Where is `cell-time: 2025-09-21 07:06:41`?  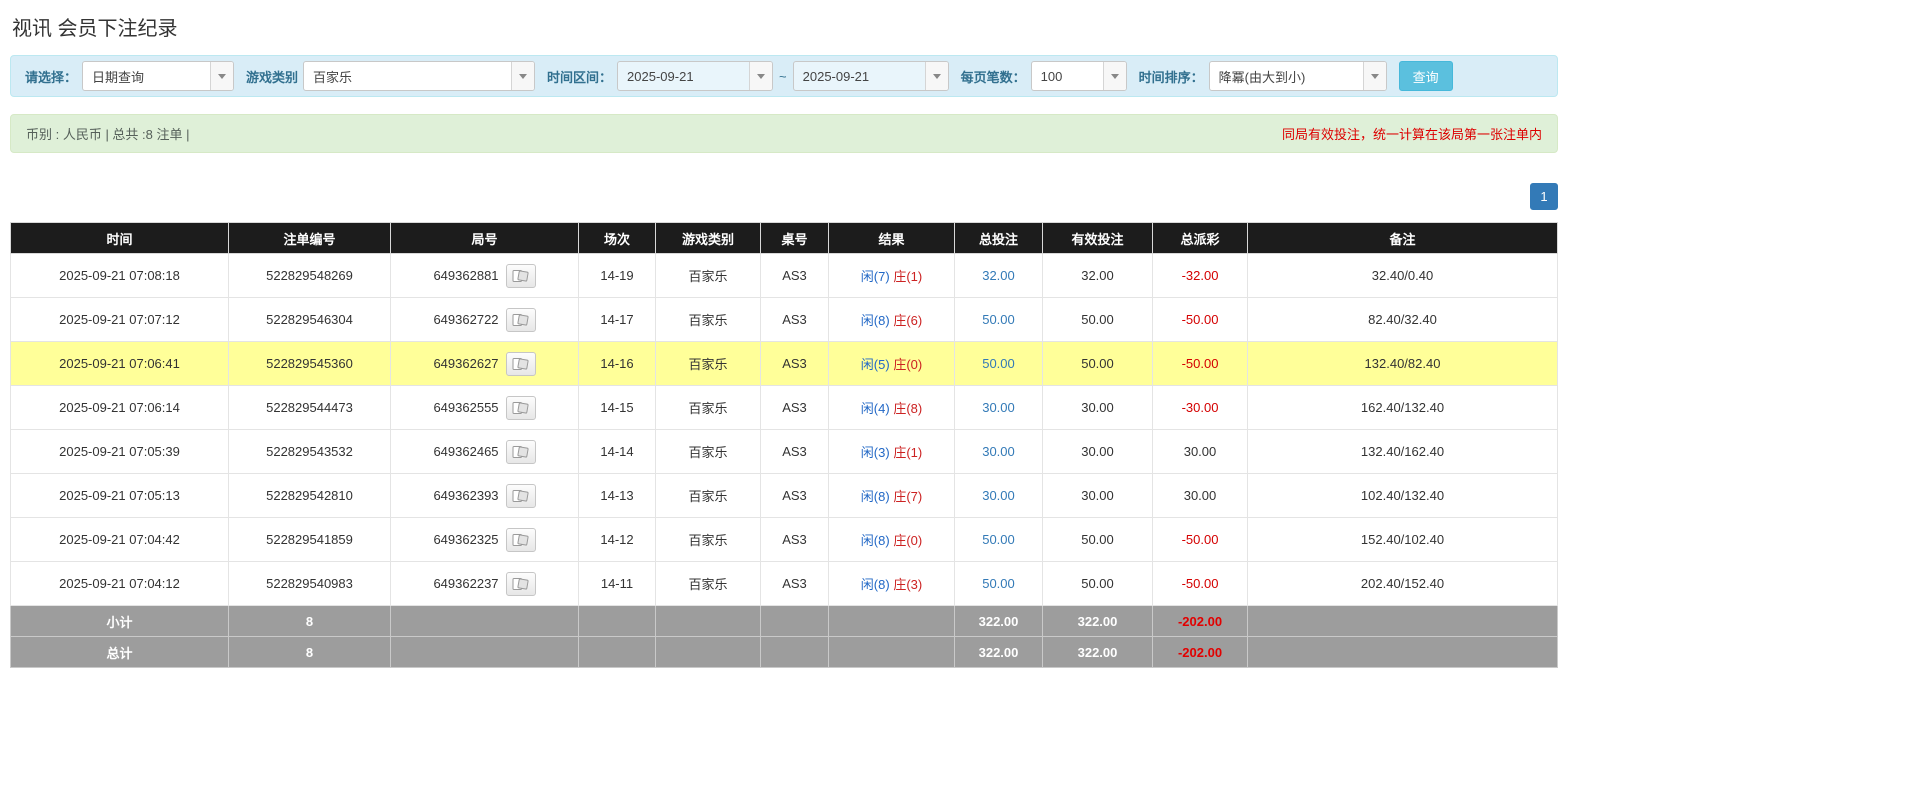 cell-time: 2025-09-21 07:06:41 is located at coordinates (119, 363).